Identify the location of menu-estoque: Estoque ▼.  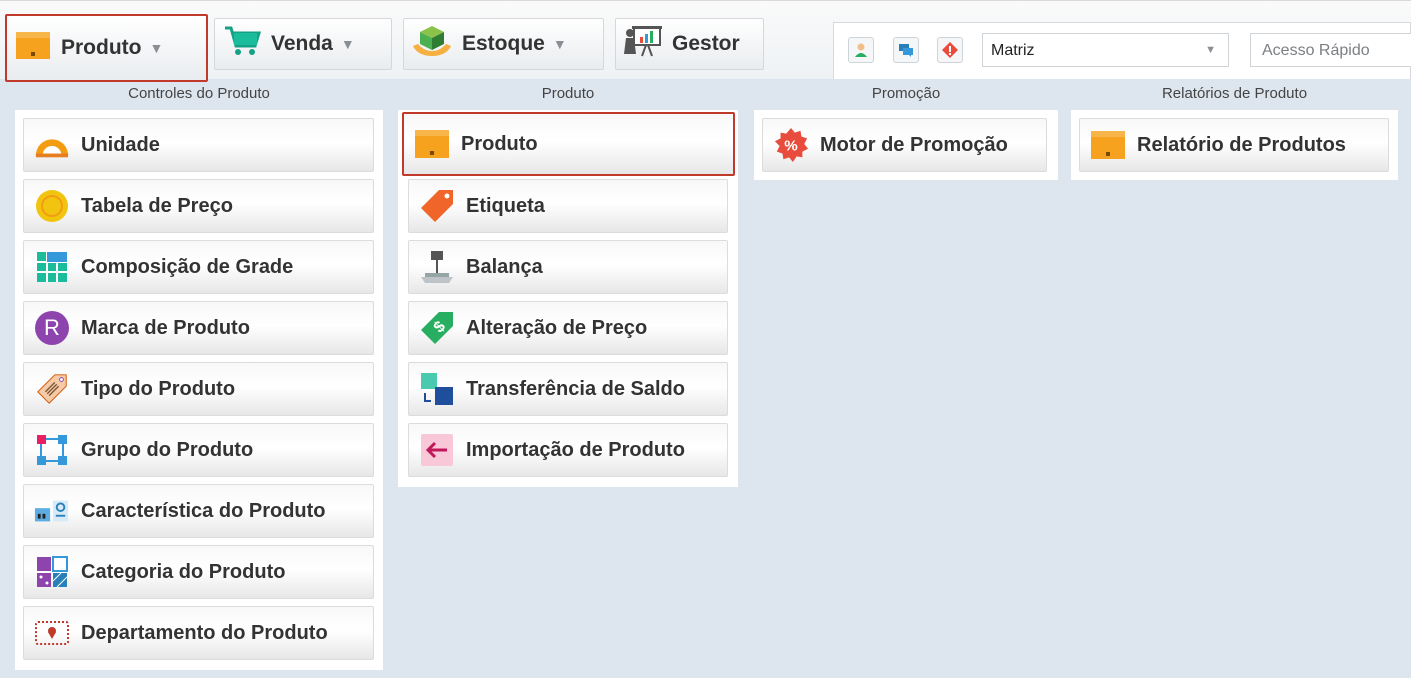
(503, 44).